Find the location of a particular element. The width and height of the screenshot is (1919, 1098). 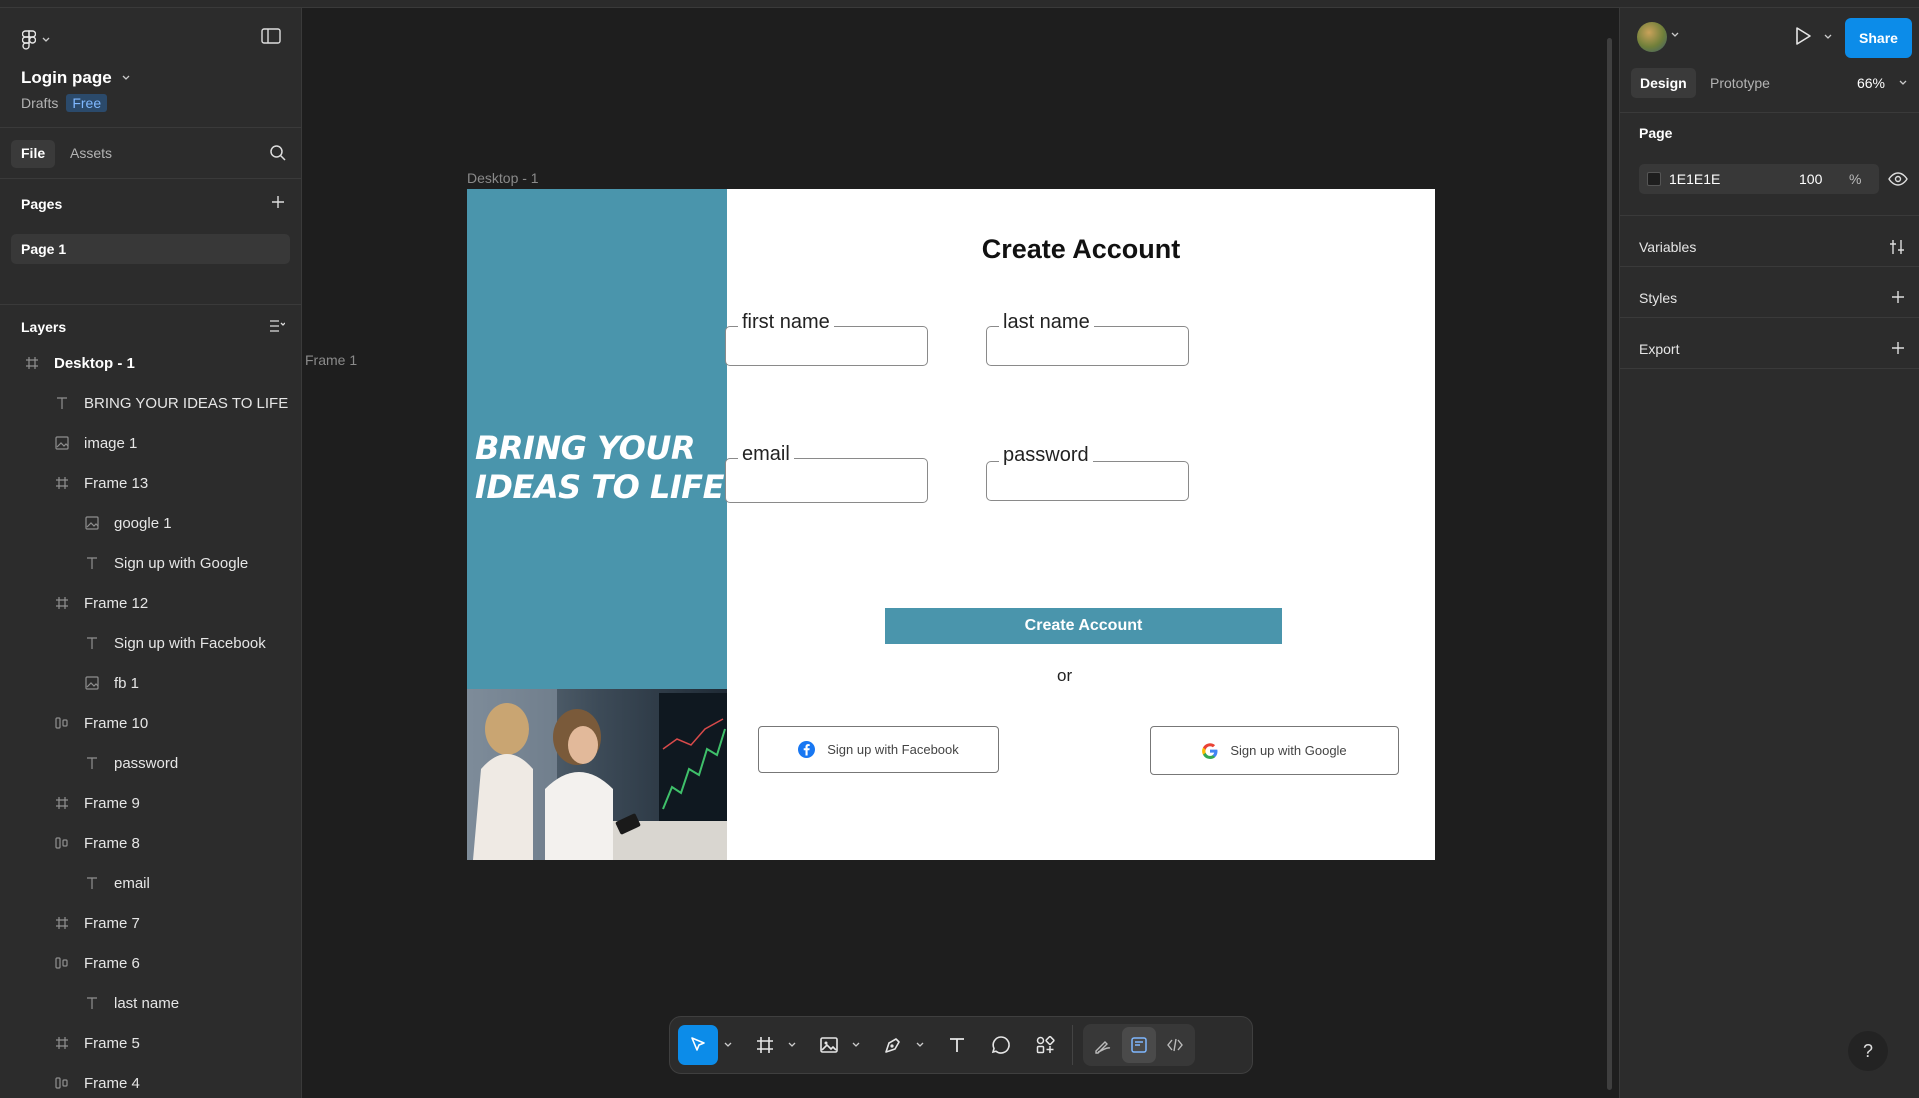

frame-tool-menu is located at coordinates (792, 1045).